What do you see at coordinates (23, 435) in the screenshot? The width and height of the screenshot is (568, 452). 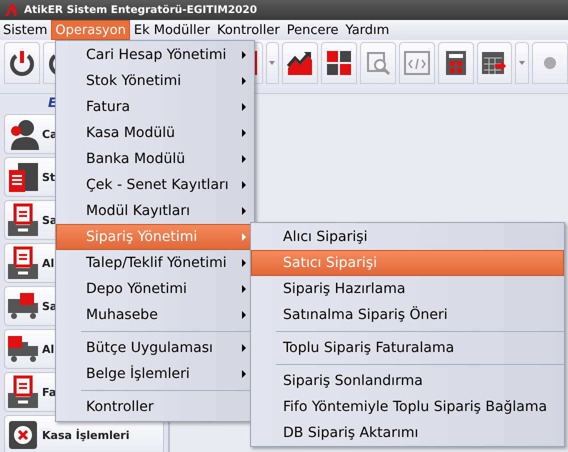 I see `safe-icon` at bounding box center [23, 435].